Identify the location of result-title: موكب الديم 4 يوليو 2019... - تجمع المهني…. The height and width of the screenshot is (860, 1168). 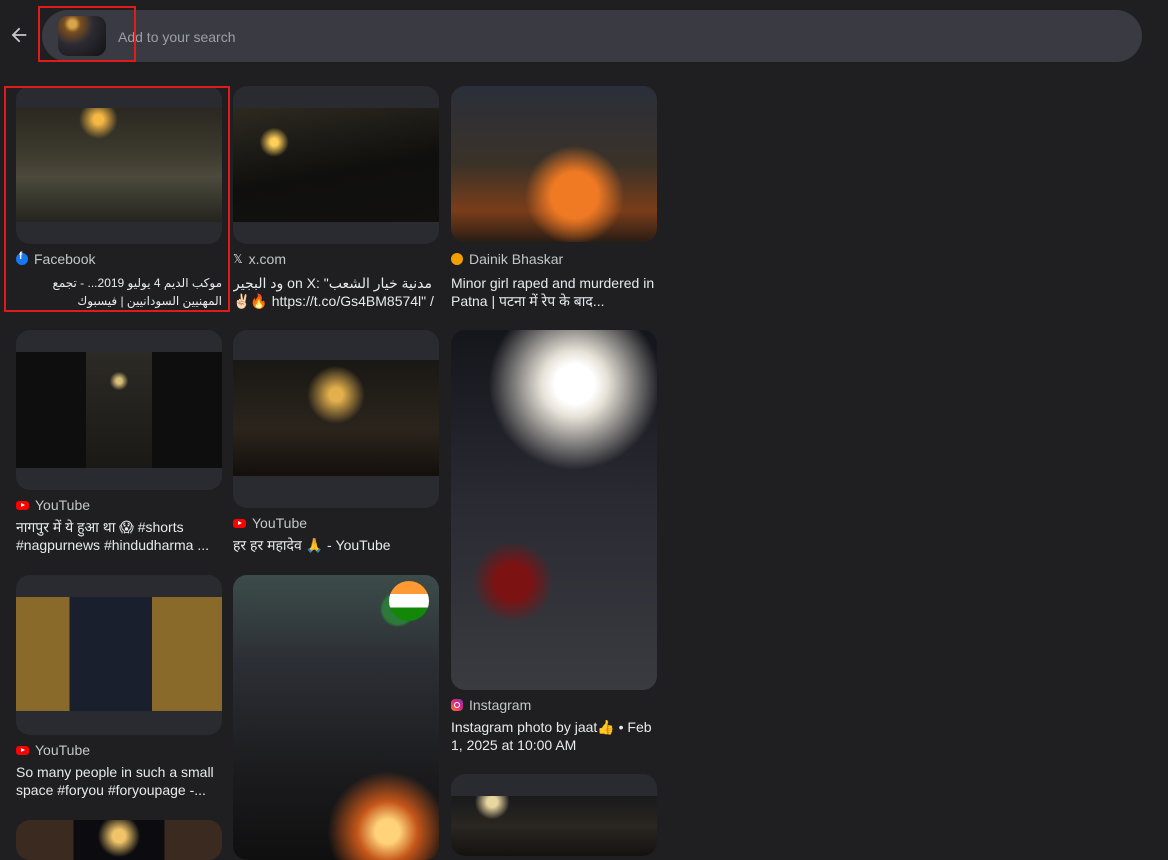
(119, 292).